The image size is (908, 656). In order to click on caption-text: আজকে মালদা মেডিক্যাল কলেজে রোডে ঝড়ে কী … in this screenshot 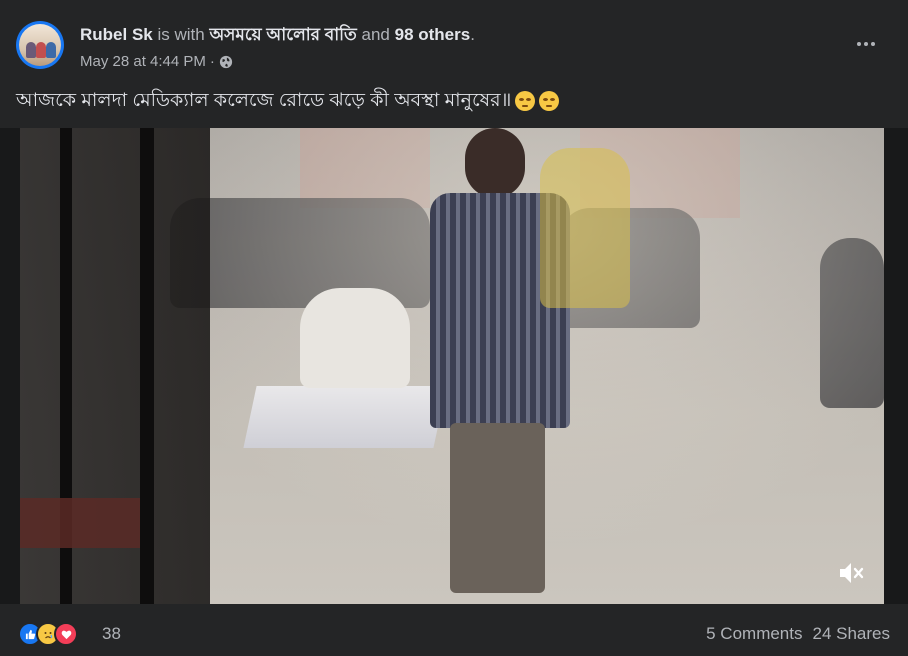, I will do `click(264, 100)`.